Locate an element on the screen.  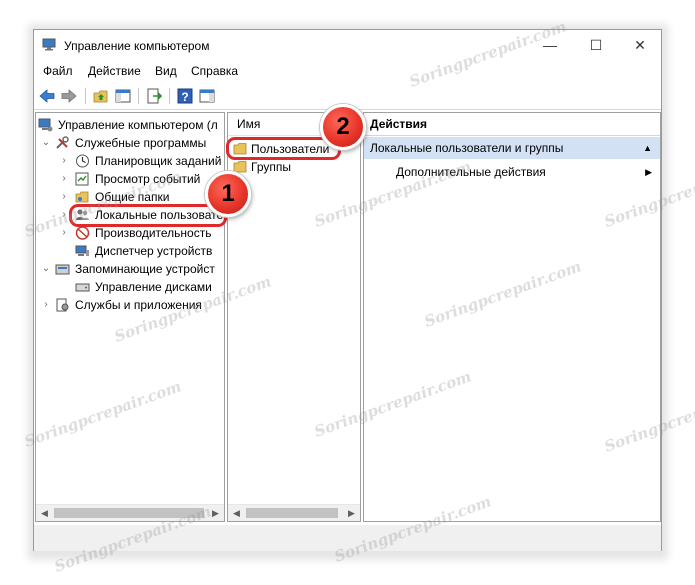
tree-item-root: Управление компьютером (л is located at coordinates (130, 125).